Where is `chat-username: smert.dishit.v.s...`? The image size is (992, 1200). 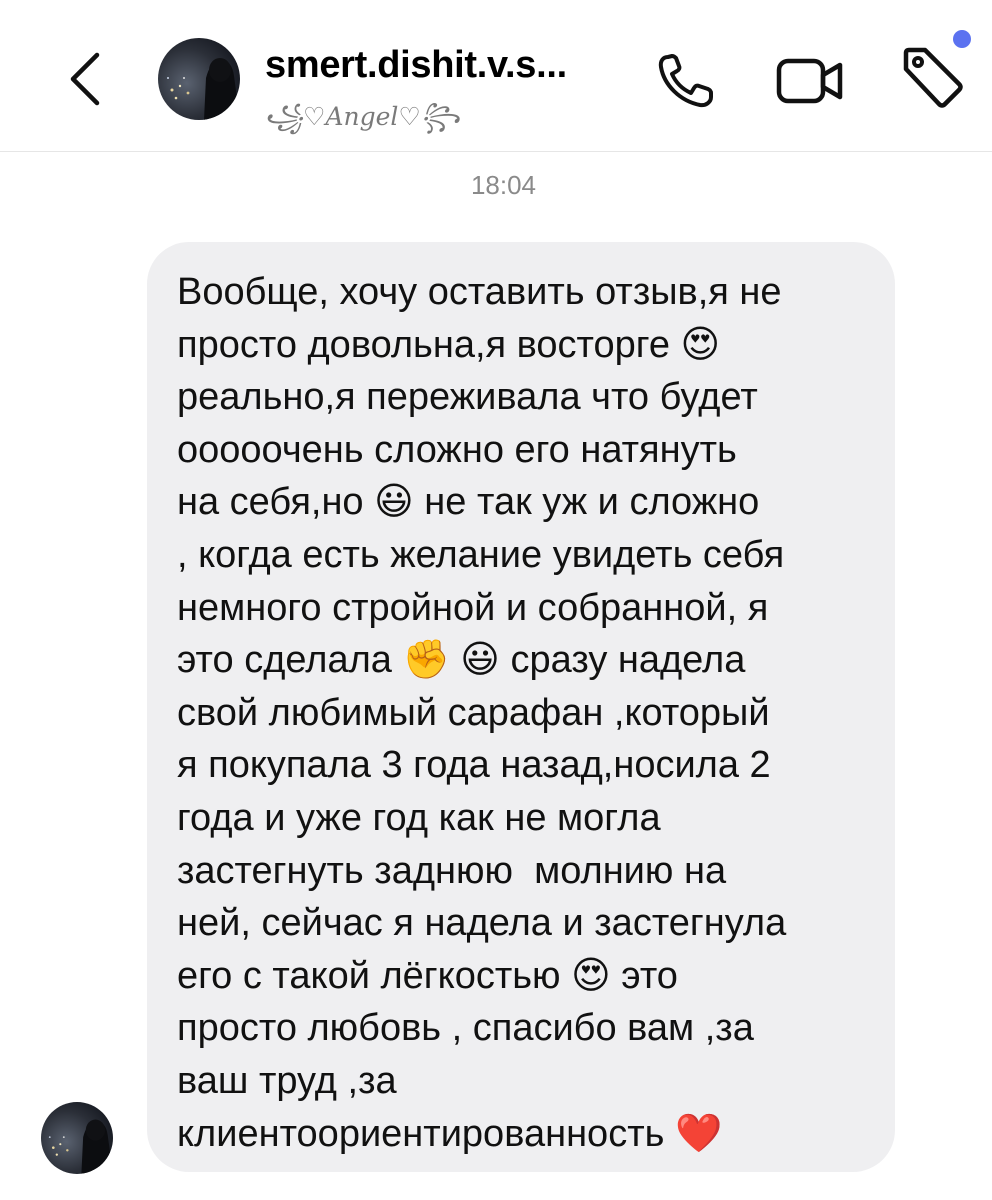 chat-username: smert.dishit.v.s... is located at coordinates (416, 65).